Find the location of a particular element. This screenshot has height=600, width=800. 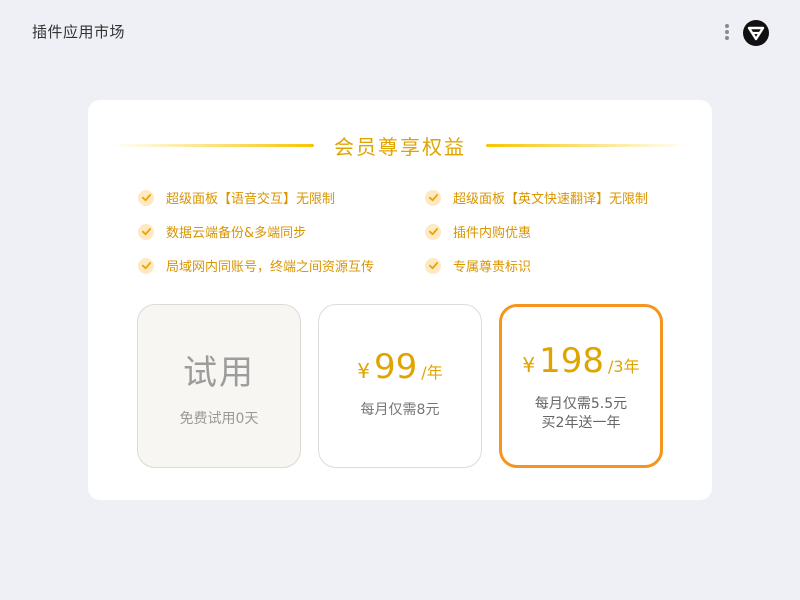

price-amount: 99 is located at coordinates (396, 367).